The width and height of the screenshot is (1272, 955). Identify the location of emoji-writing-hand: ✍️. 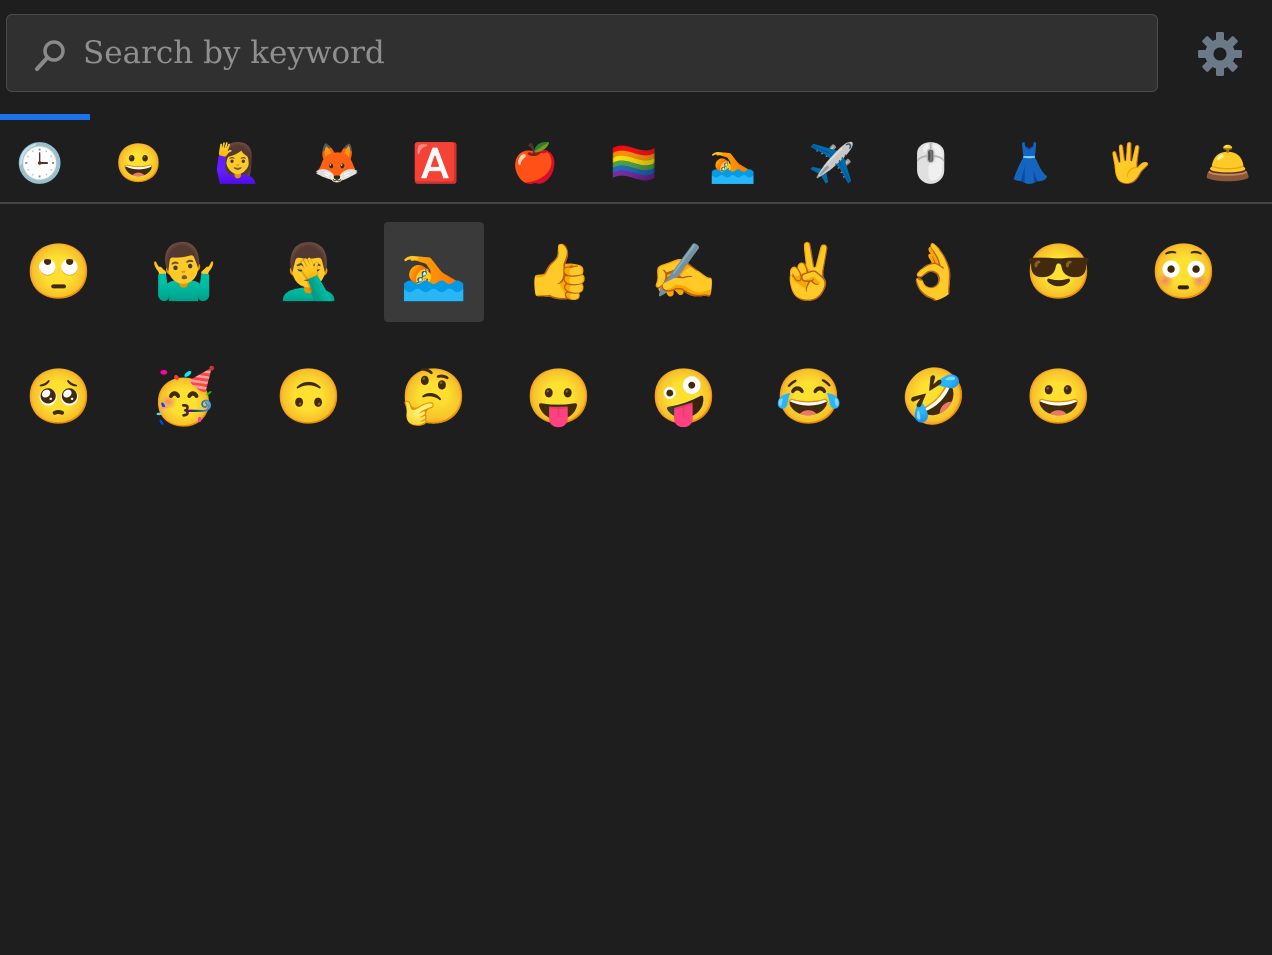
(684, 272).